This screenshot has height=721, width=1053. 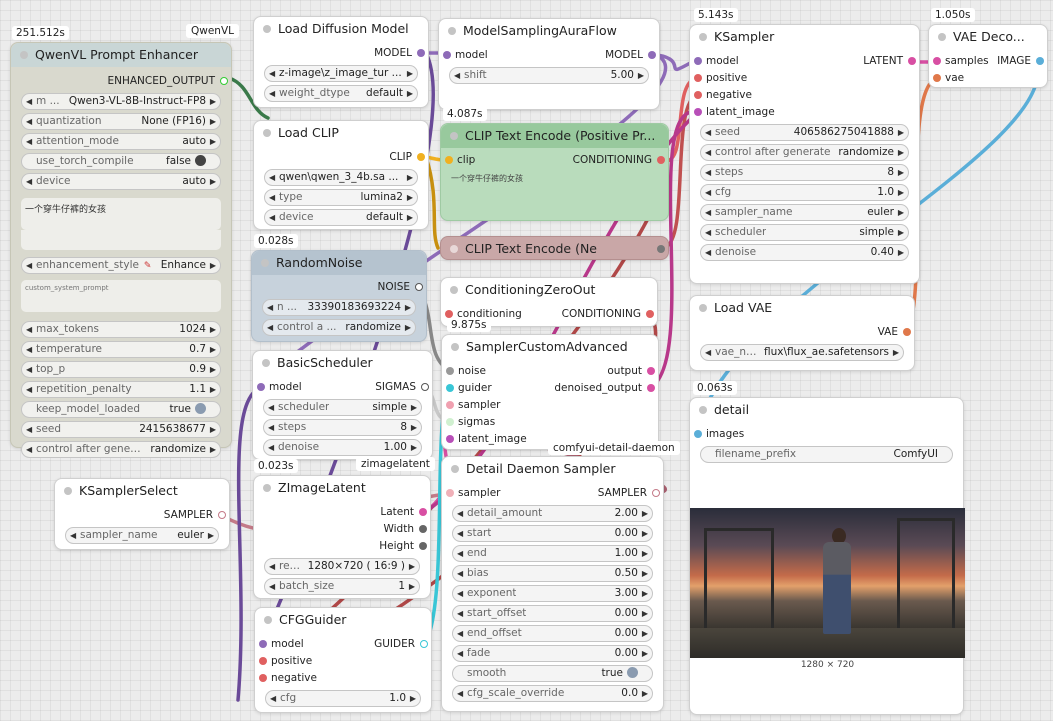 I want to click on widget-top-p: ◀ top_p 0.9 ▶, so click(x=121, y=369).